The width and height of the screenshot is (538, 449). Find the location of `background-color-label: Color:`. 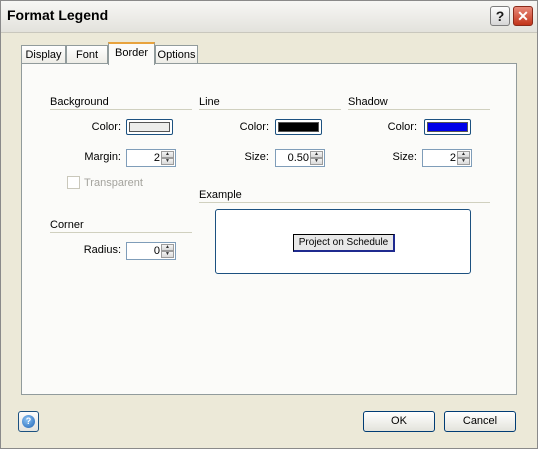

background-color-label: Color: is located at coordinates (106, 127).